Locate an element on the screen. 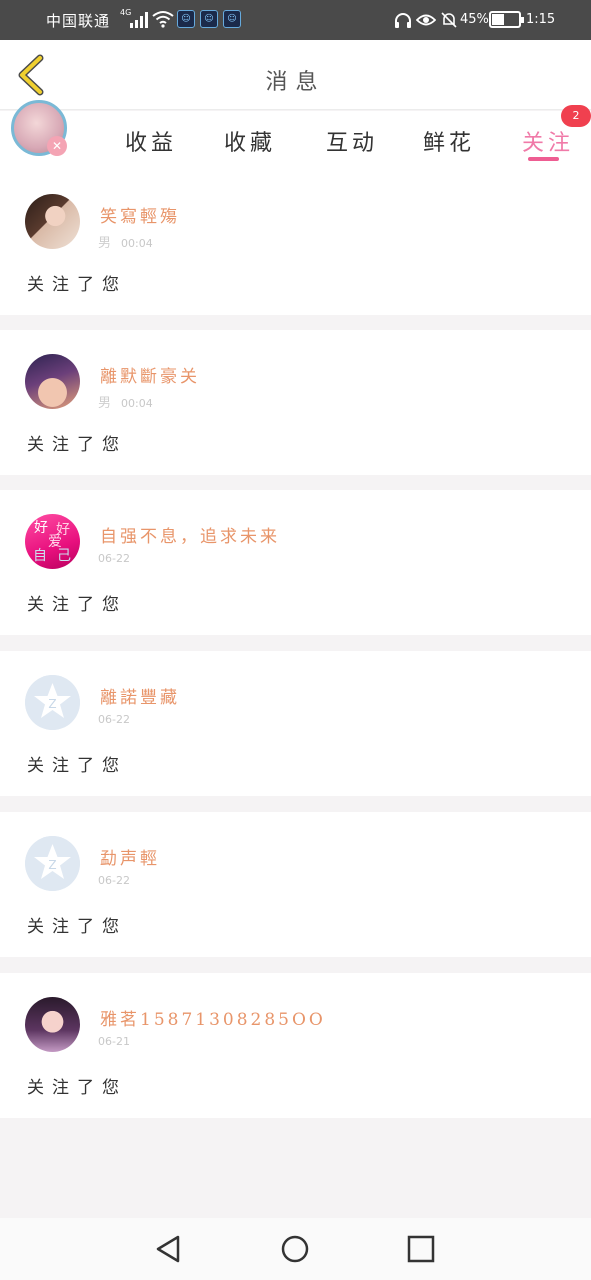  avatar: 好 好 爱 自 己 is located at coordinates (52, 541).